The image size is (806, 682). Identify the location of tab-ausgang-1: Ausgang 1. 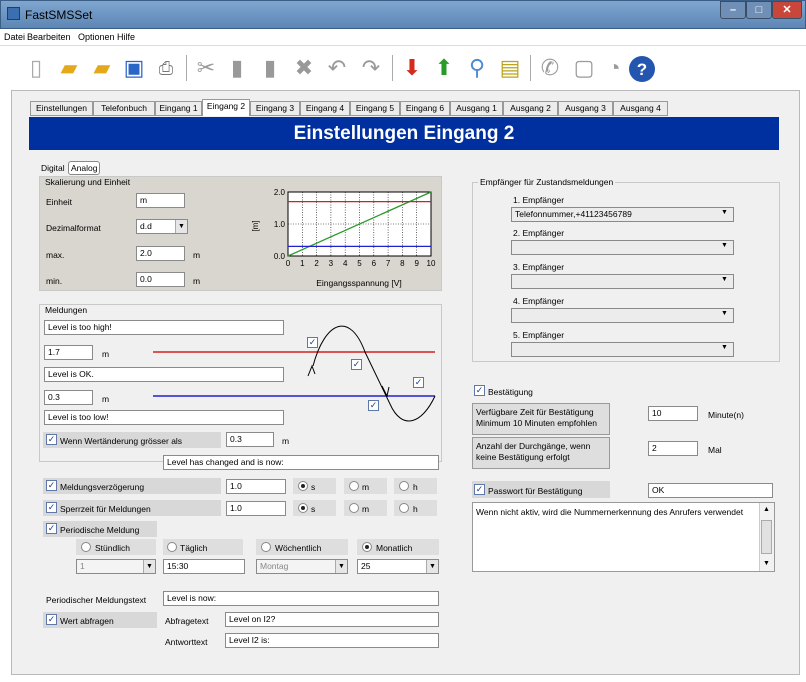
(476, 108).